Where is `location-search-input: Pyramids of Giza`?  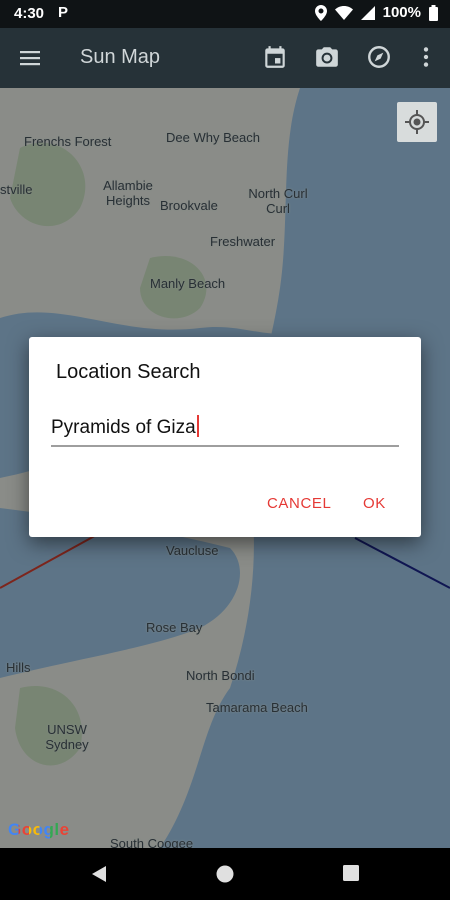 location-search-input: Pyramids of Giza is located at coordinates (225, 431).